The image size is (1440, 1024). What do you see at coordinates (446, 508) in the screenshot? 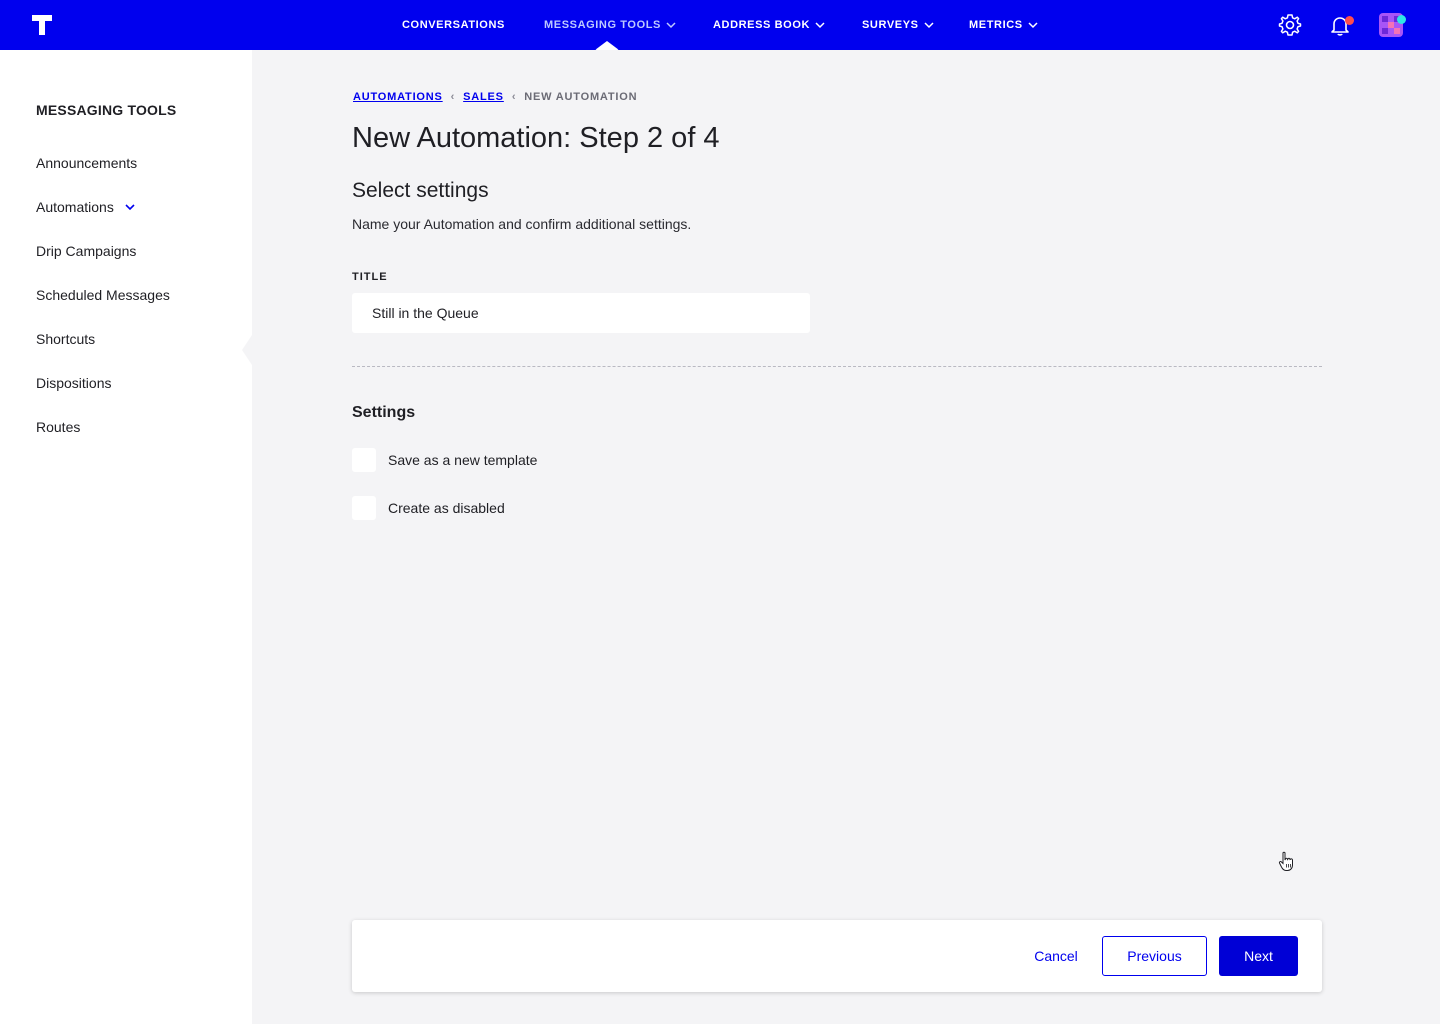
I see `checkbox-label: Create as disabled` at bounding box center [446, 508].